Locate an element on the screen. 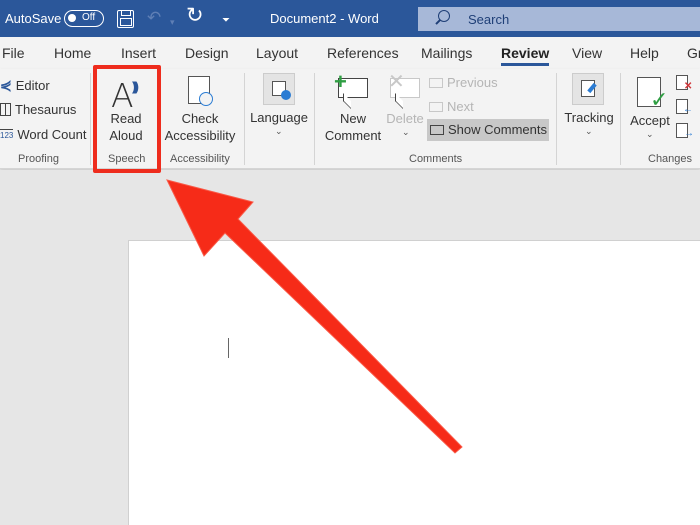 This screenshot has width=700, height=525. text-cursor is located at coordinates (228, 348).